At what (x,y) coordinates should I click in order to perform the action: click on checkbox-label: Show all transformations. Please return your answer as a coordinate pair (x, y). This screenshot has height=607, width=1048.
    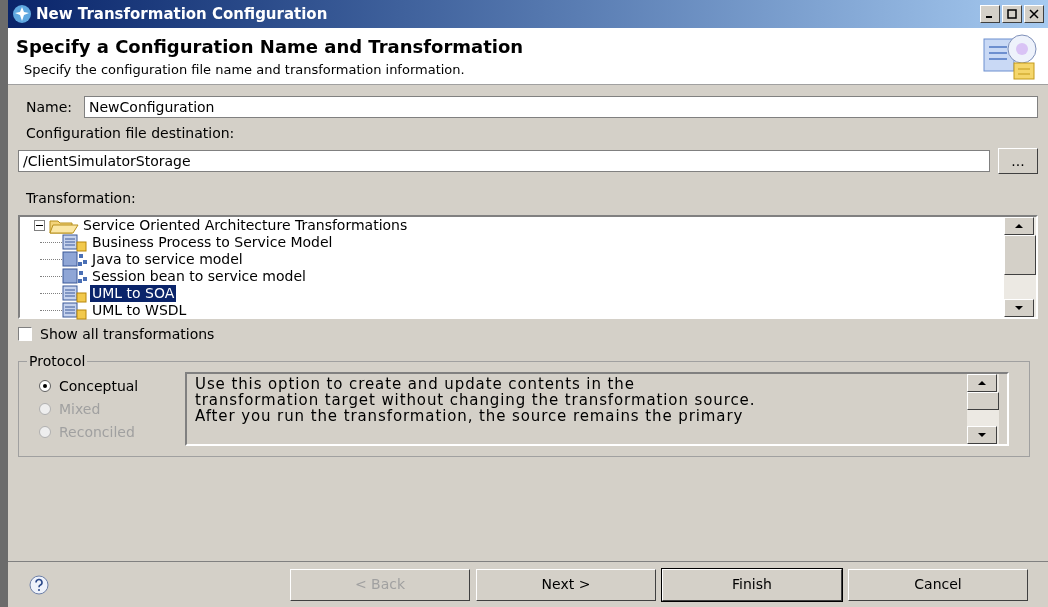
    Looking at the image, I should click on (127, 334).